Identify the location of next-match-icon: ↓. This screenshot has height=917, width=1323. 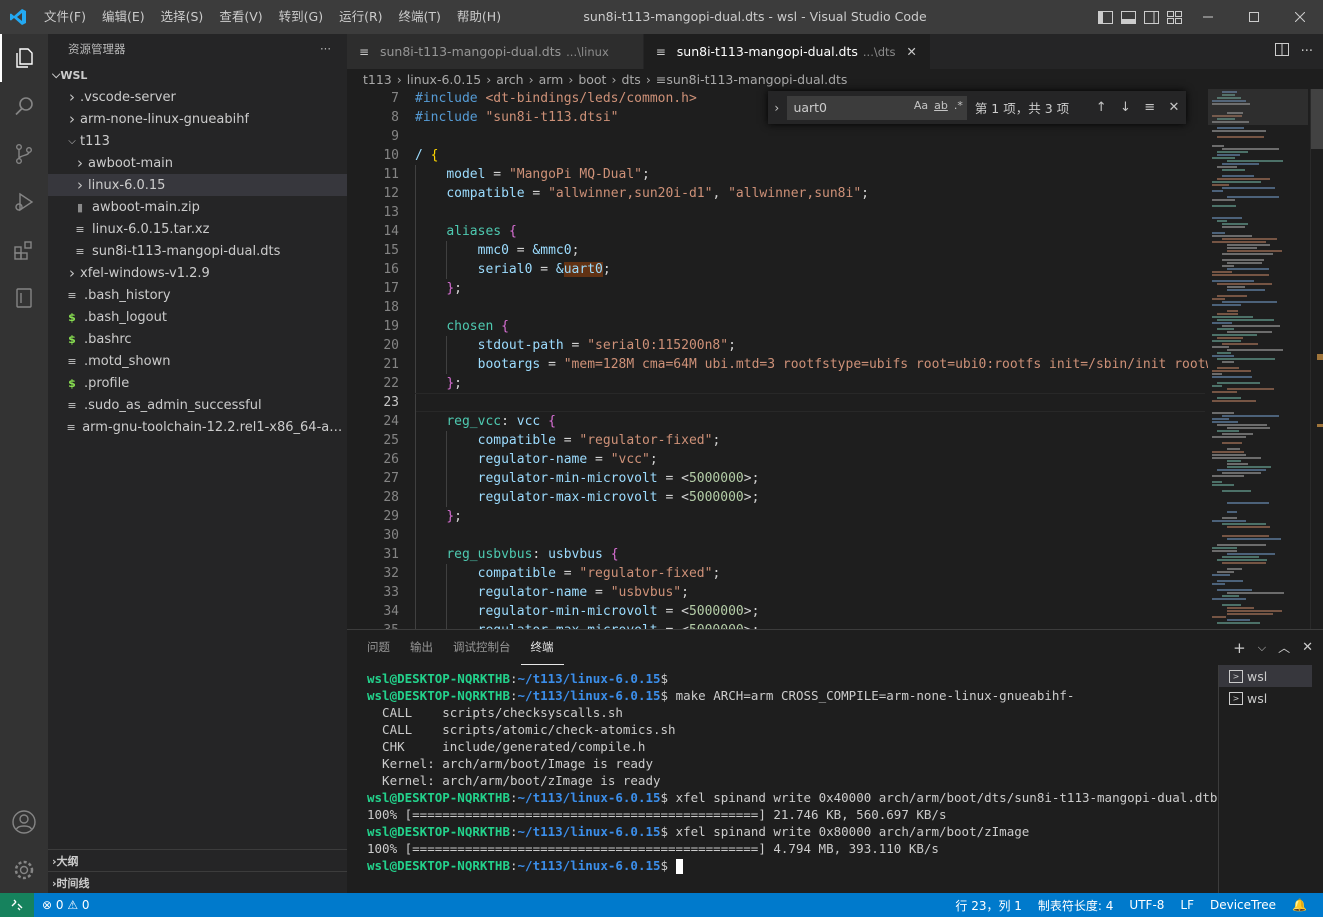
(1125, 107).